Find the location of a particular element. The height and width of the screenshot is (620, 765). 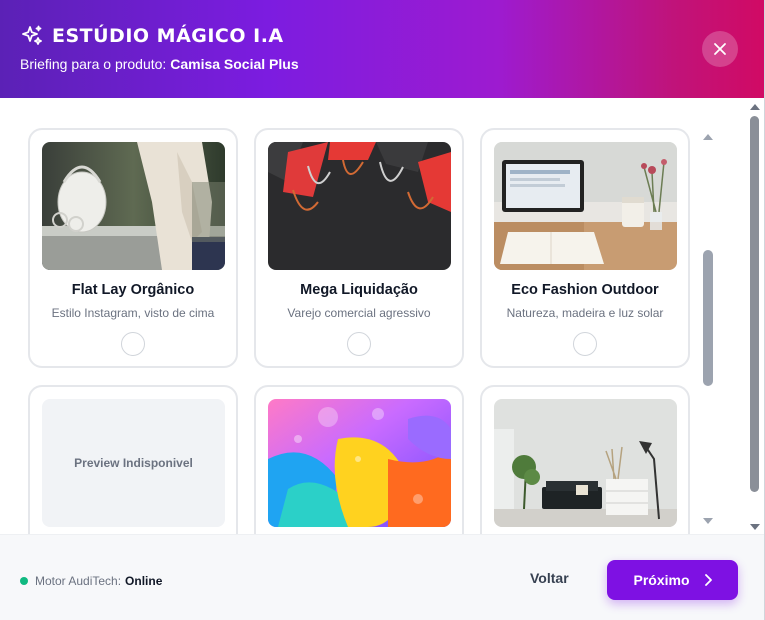

modal-title: ESTÚDIO MÁGICO I.A is located at coordinates (168, 36).